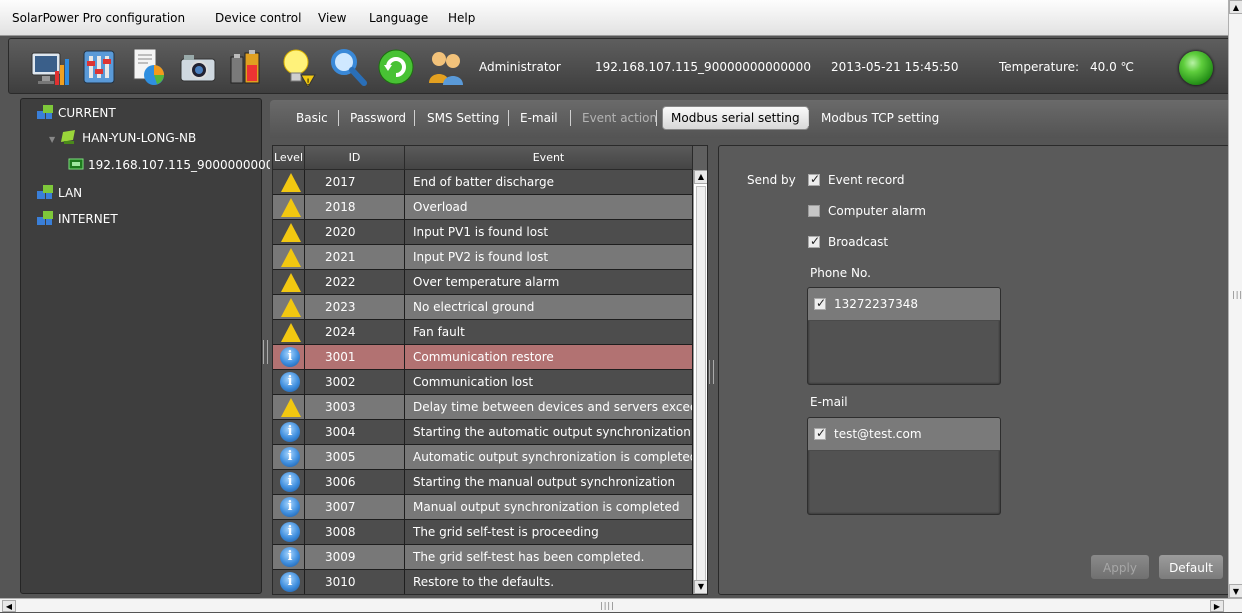  I want to click on tree-node-host: ▼ HAN-YUN-LONG-NB, so click(122, 137).